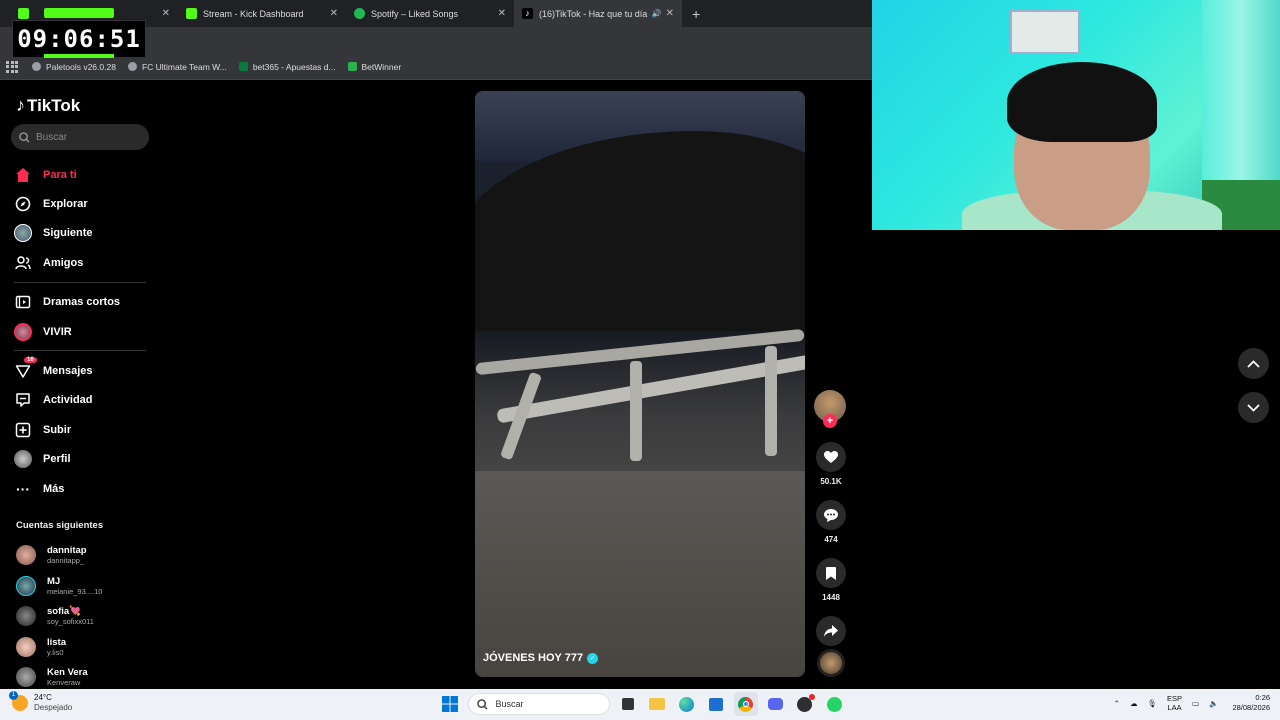  I want to click on system-tray: ⌃ ☁ 🎙 ESP LAA ▭ 🔈 0:26 28/08/2026, so click(1187, 703).